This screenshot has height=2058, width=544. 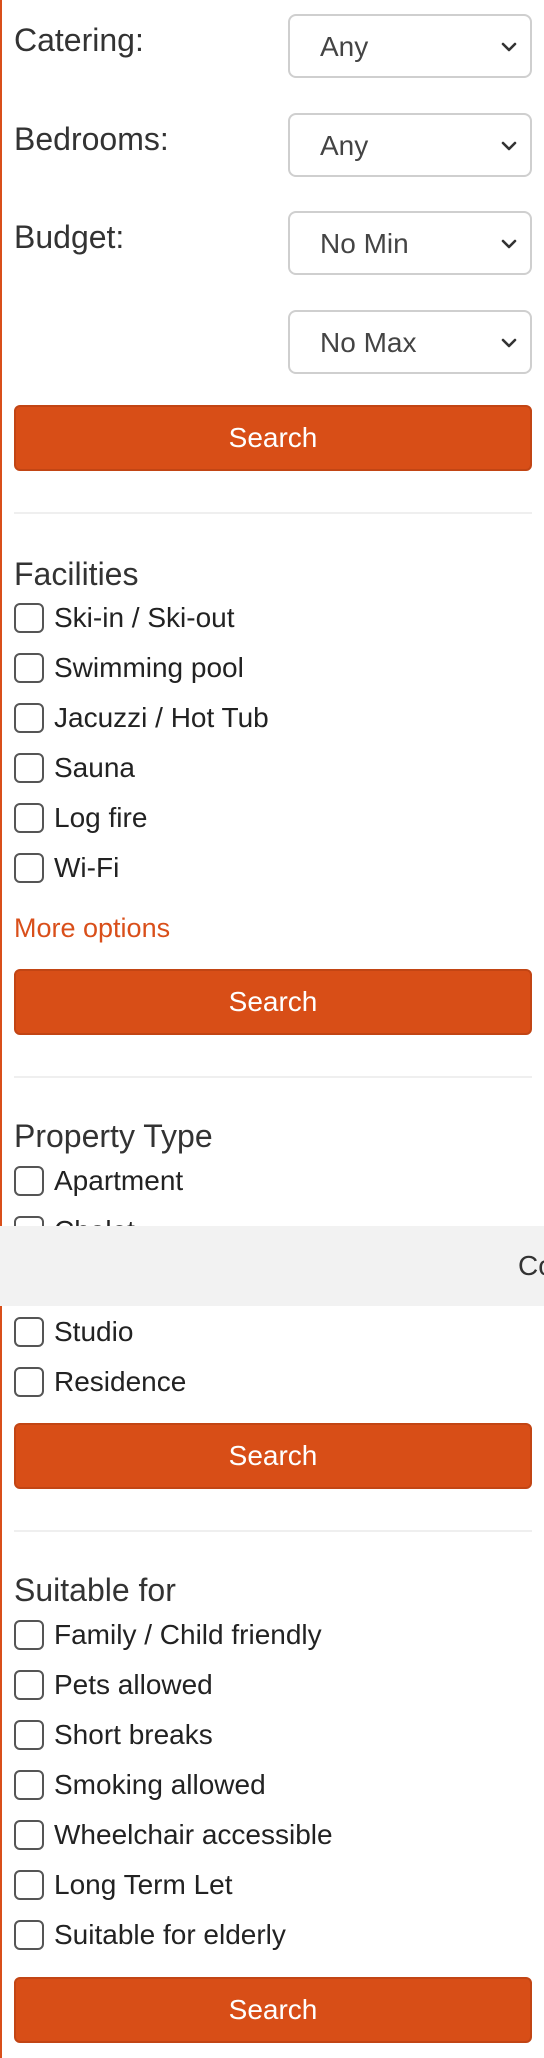 What do you see at coordinates (143, 1884) in the screenshot?
I see `suitable-for-label: Long Term Let` at bounding box center [143, 1884].